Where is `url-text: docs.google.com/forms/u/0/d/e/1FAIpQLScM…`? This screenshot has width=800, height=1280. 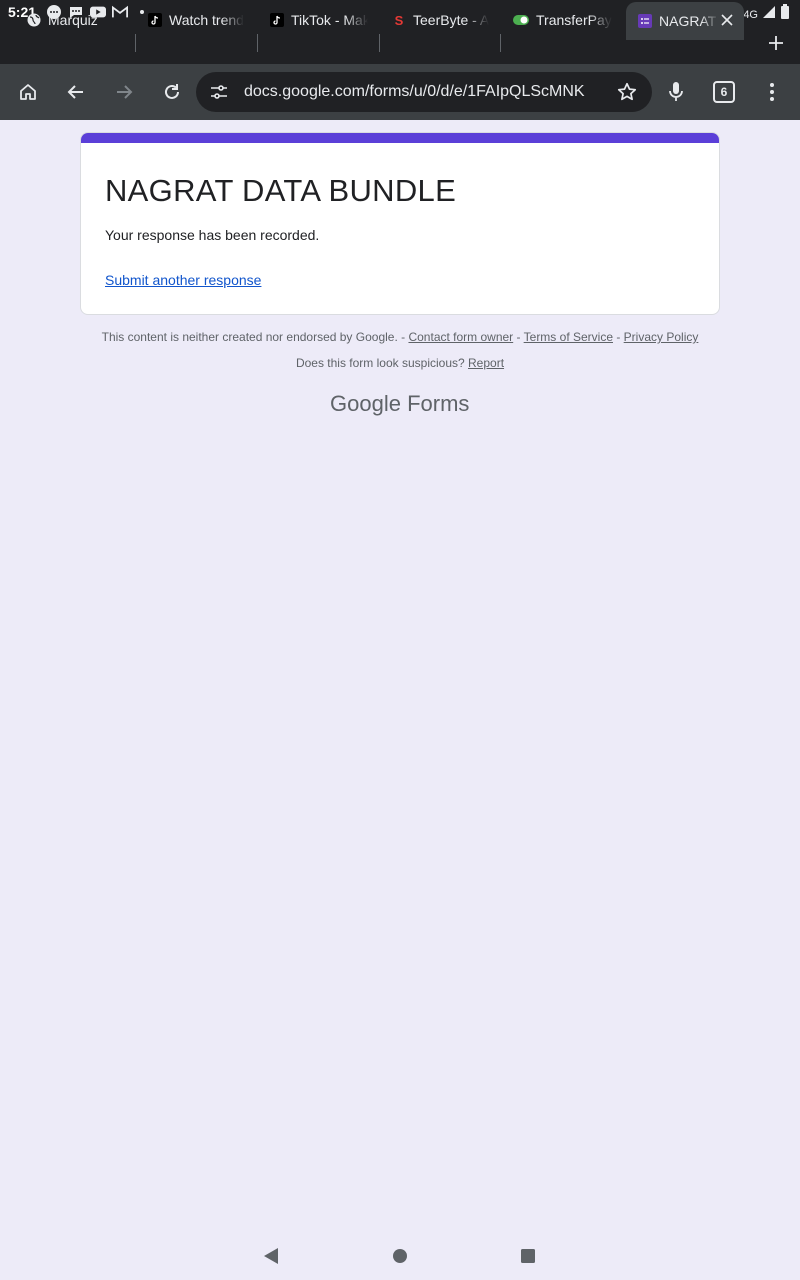 url-text: docs.google.com/forms/u/0/d/e/1FAIpQLScM… is located at coordinates (422, 92).